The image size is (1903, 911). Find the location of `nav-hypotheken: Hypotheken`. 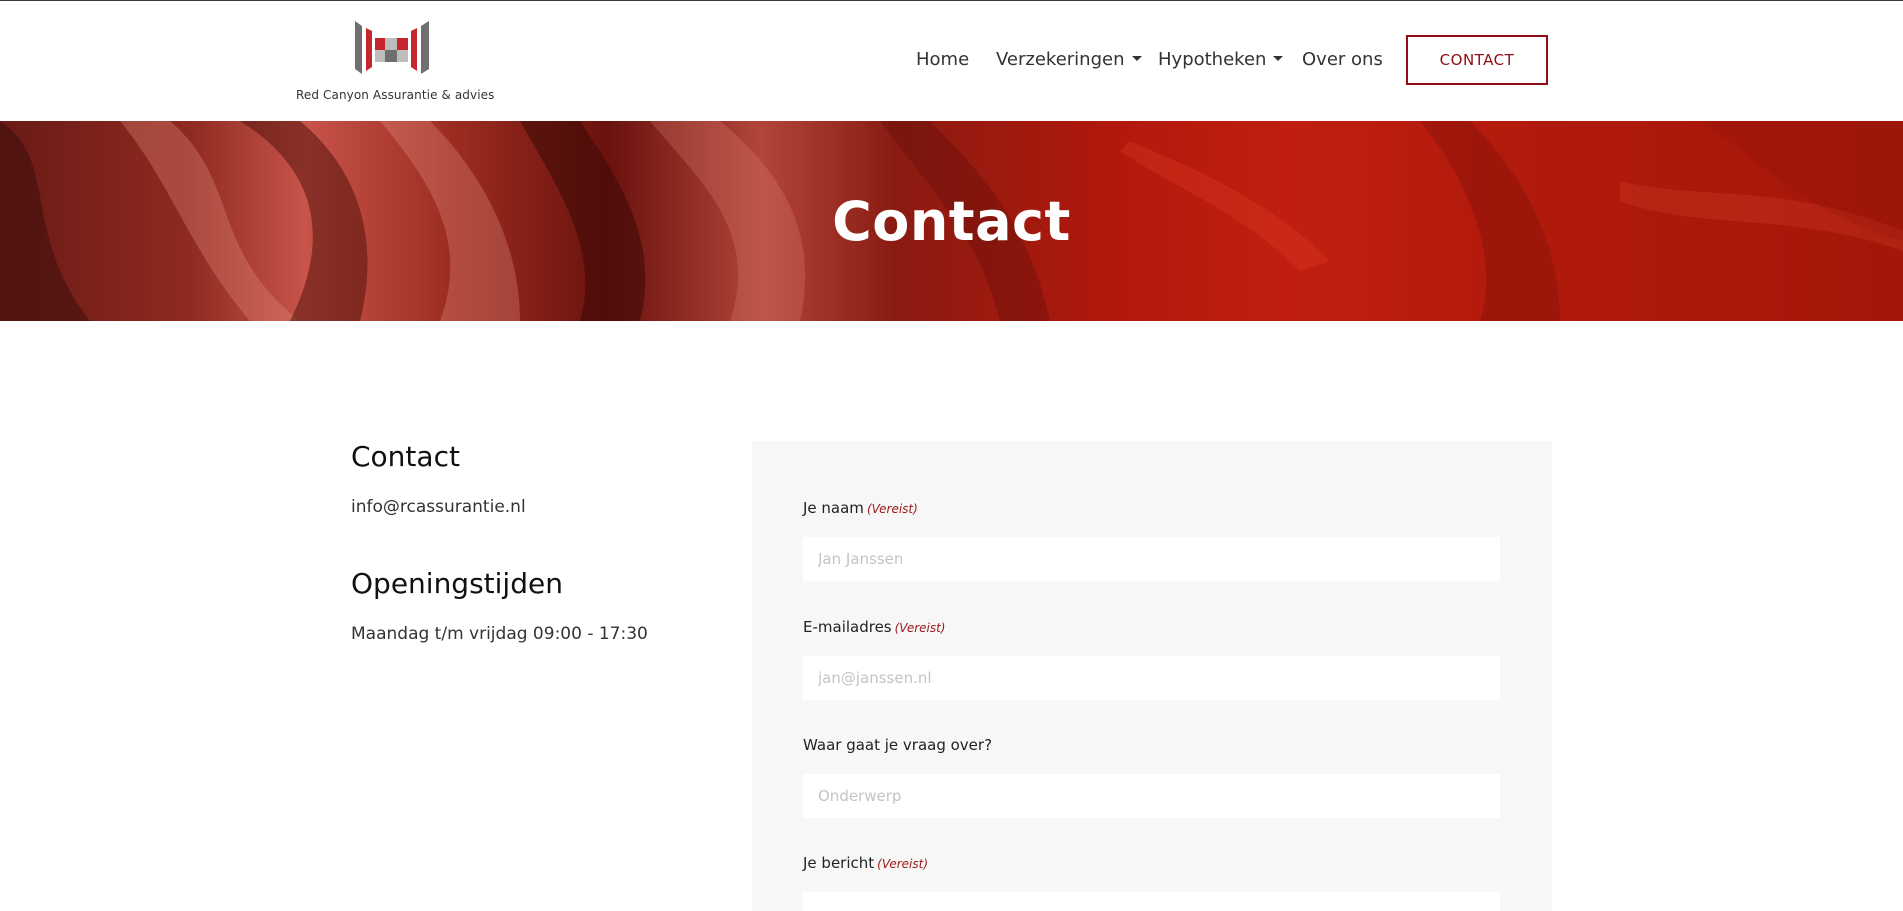

nav-hypotheken: Hypotheken is located at coordinates (1221, 59).